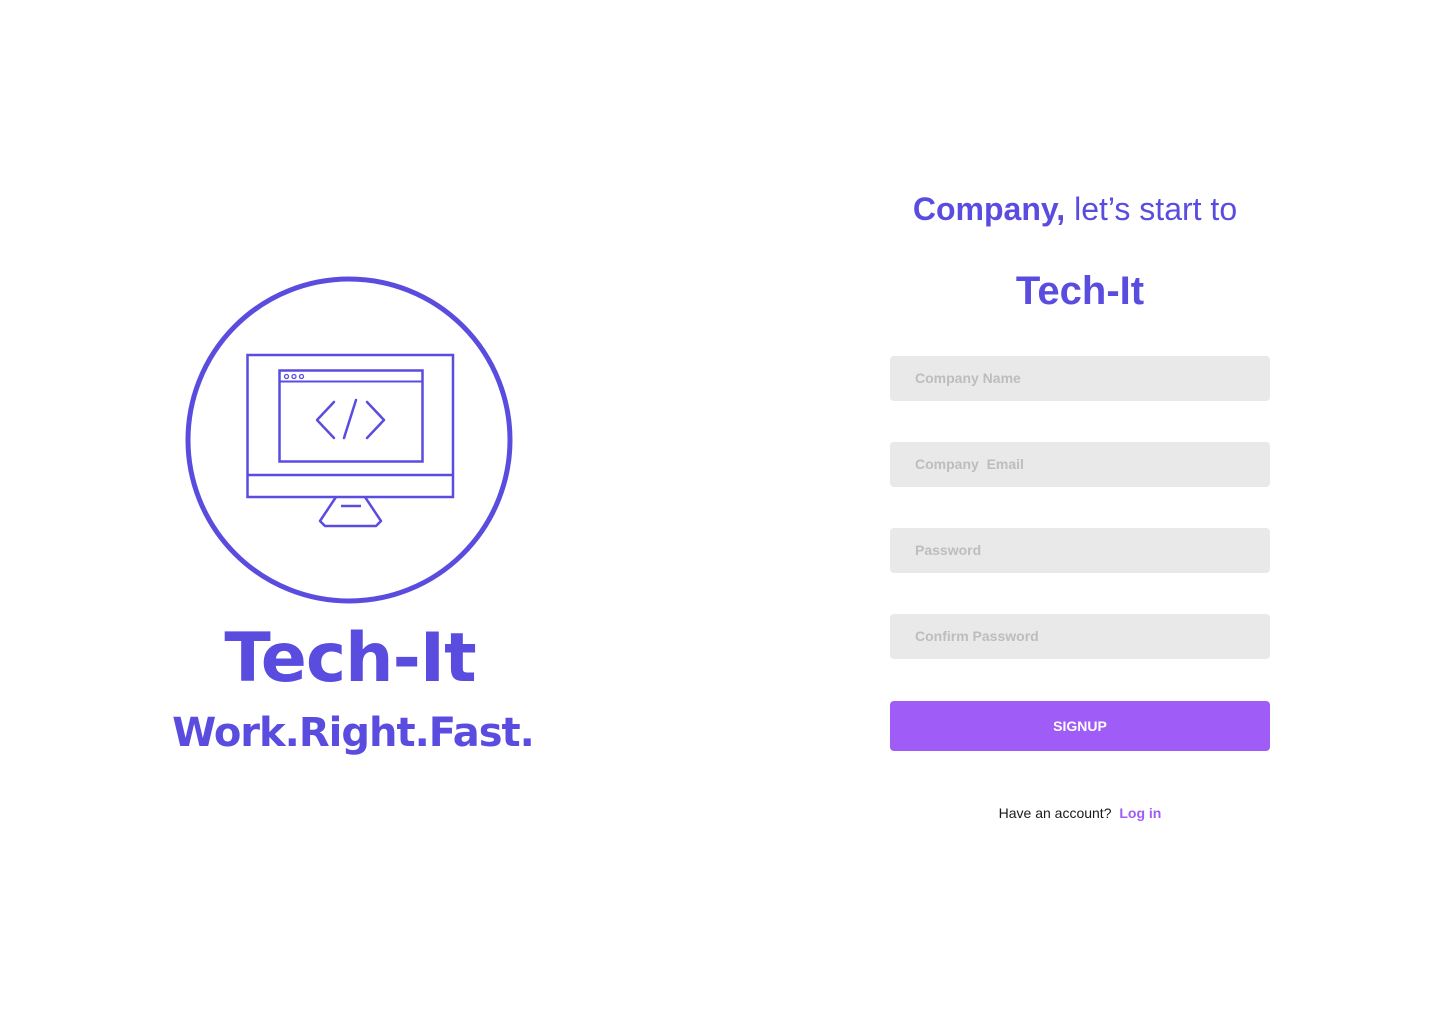  Describe the element at coordinates (989, 209) in the screenshot. I see `heading-bold: Company,` at that location.